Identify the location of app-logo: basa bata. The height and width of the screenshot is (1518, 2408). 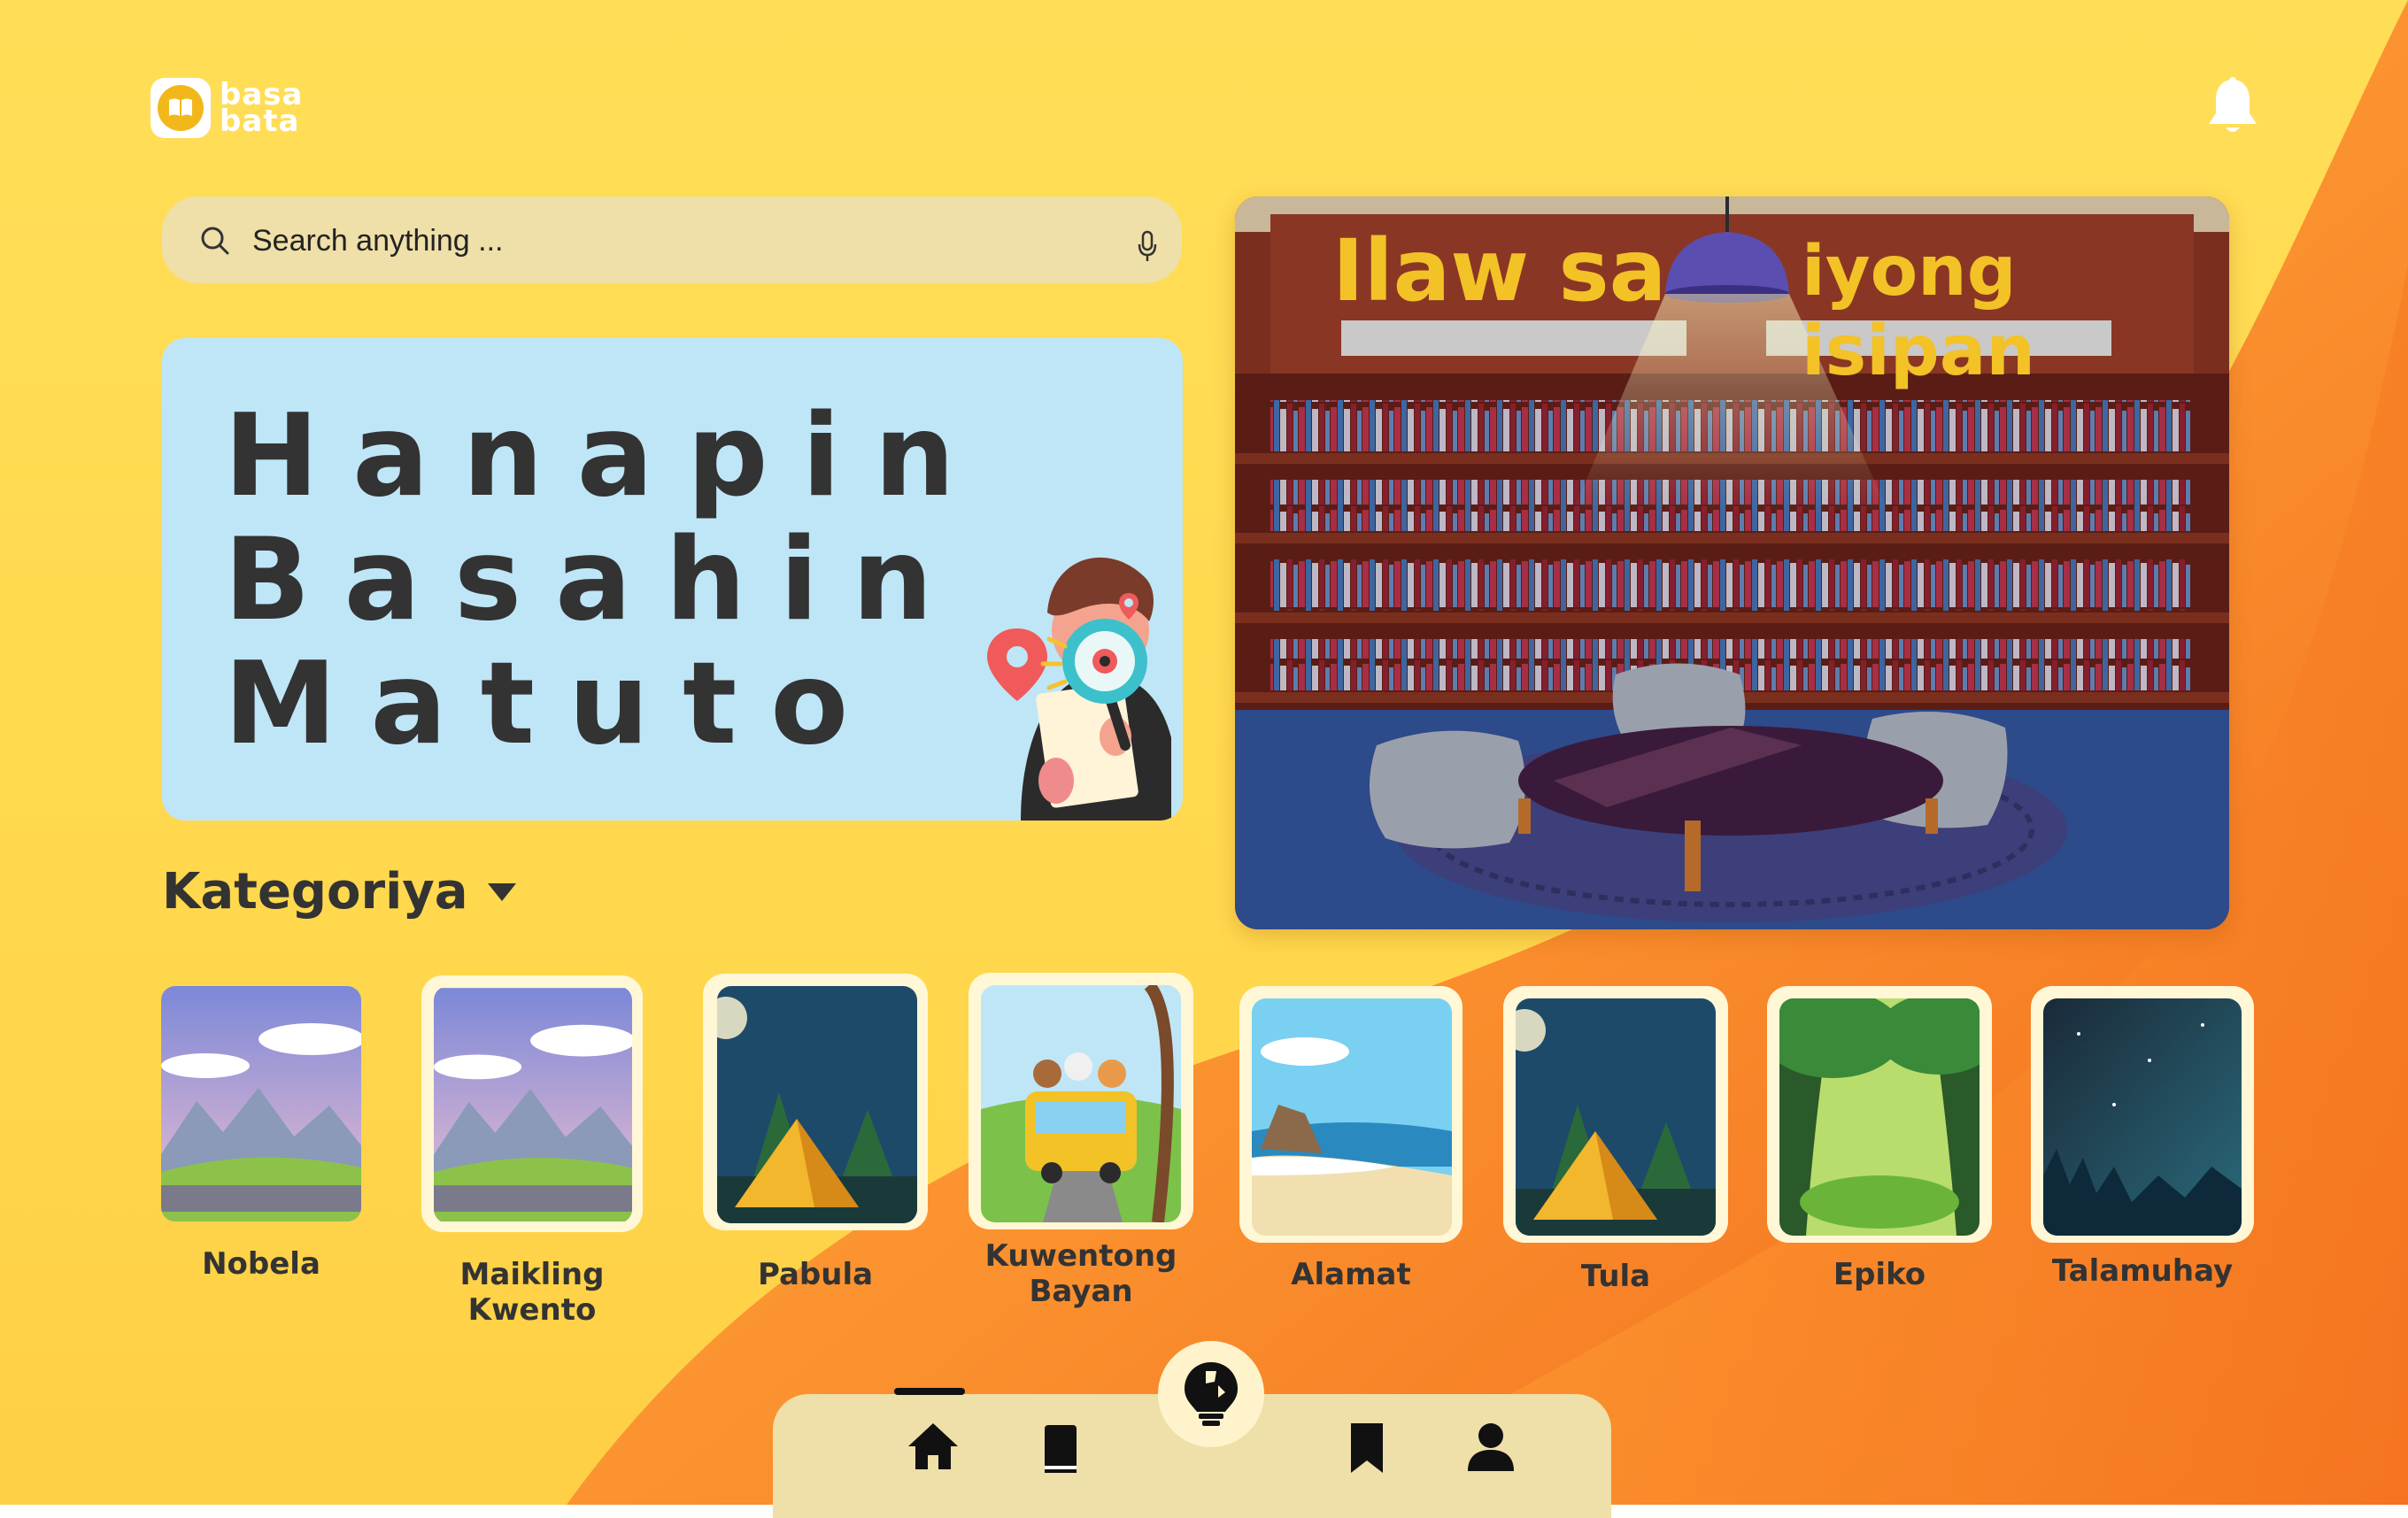
(226, 108).